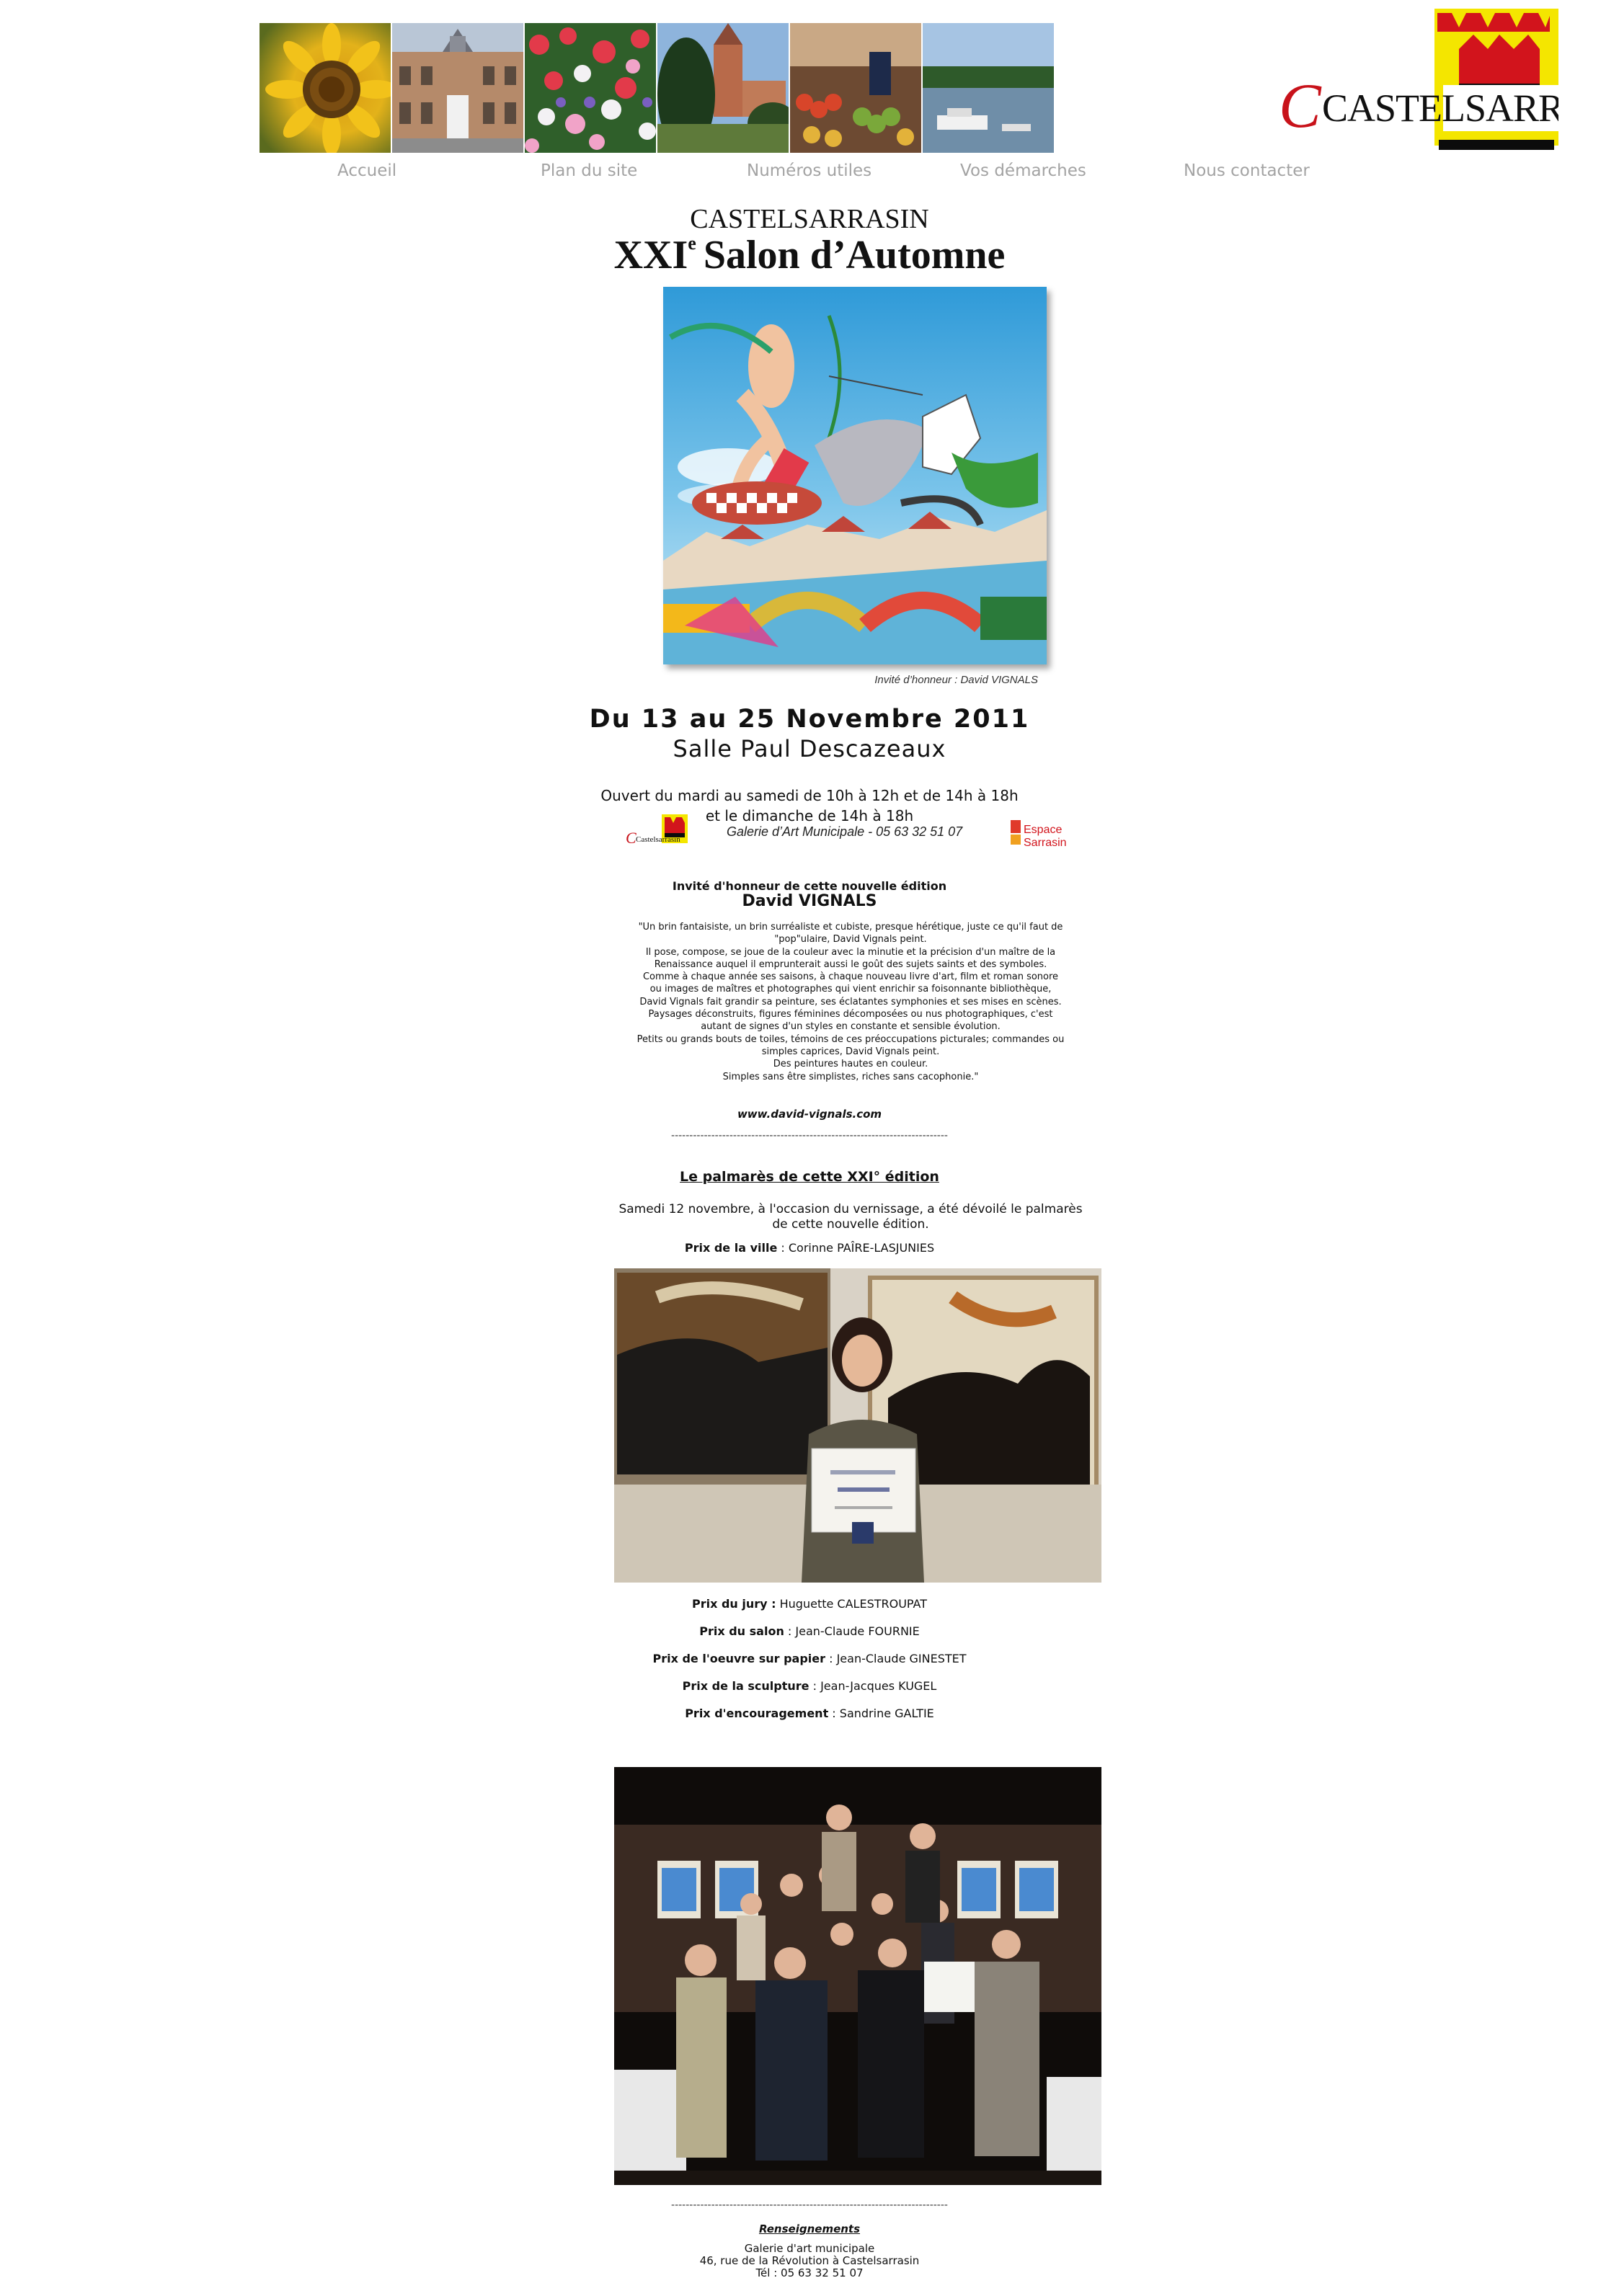 This screenshot has height=2296, width=1619. Describe the element at coordinates (723, 88) in the screenshot. I see `church-photo` at that location.